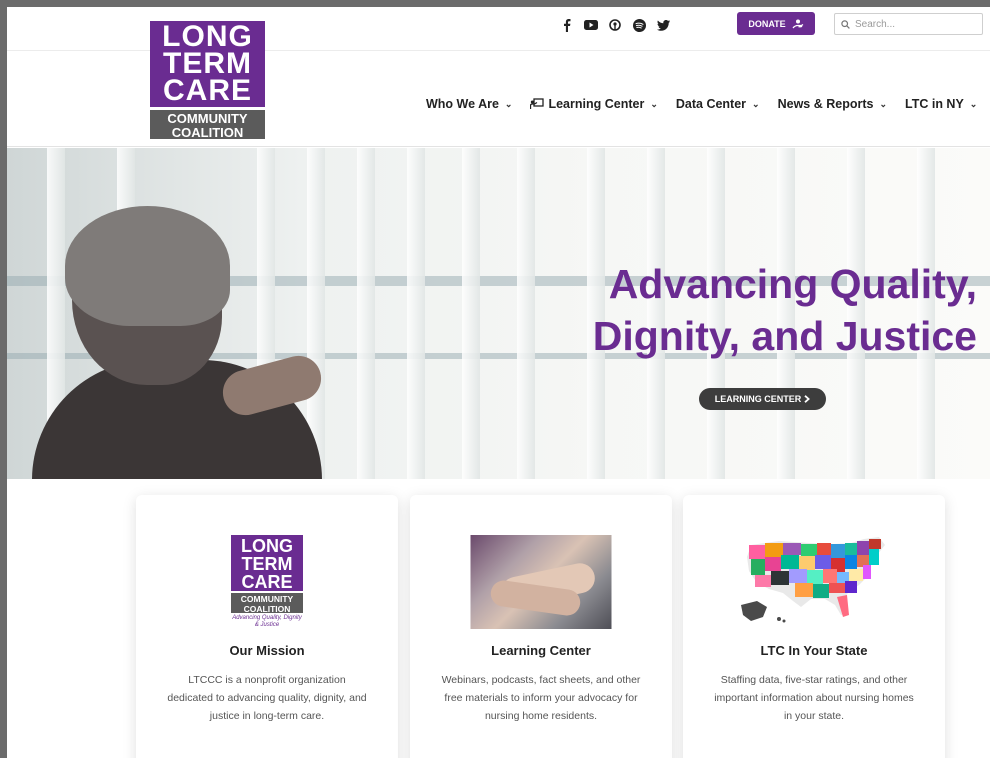 The image size is (990, 758). I want to click on youtube-icon, so click(591, 25).